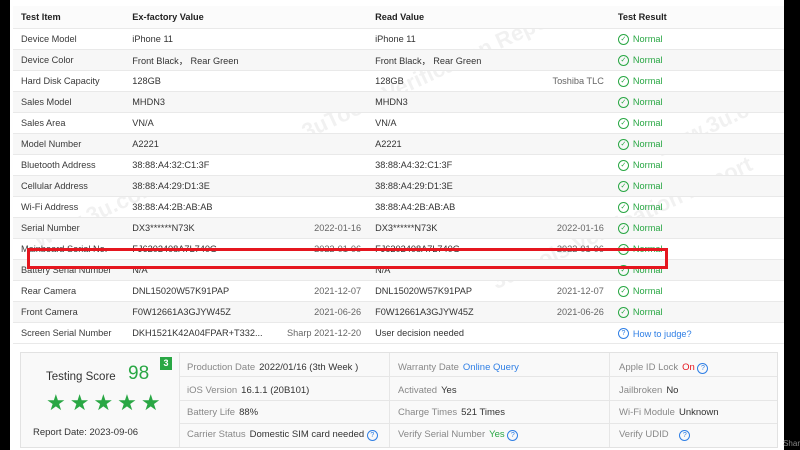  Describe the element at coordinates (248, 390) in the screenshot. I see `ios-version: iOS Version 16.1.1 (20B101)` at that location.